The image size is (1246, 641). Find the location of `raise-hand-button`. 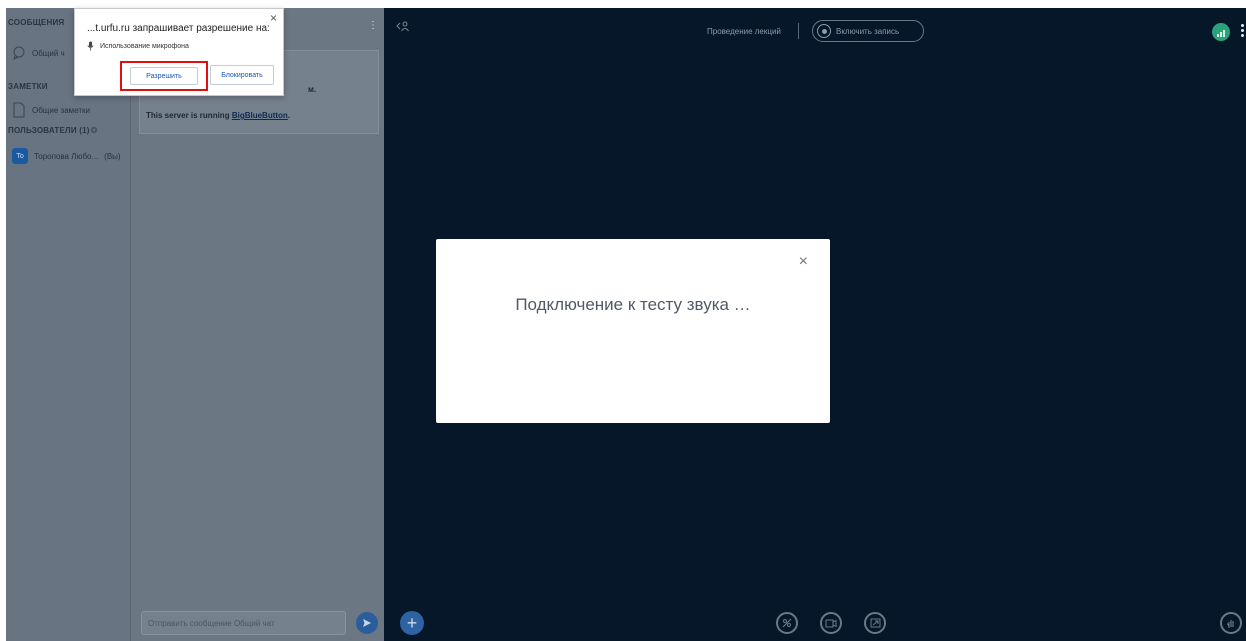

raise-hand-button is located at coordinates (1231, 623).